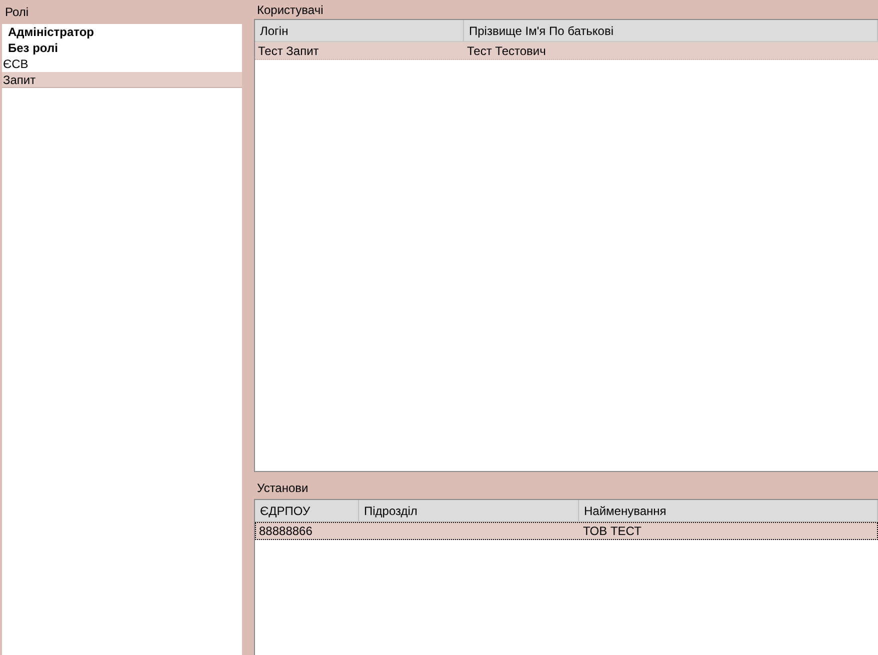  What do you see at coordinates (17, 12) in the screenshot?
I see `panel-title: Ролі` at bounding box center [17, 12].